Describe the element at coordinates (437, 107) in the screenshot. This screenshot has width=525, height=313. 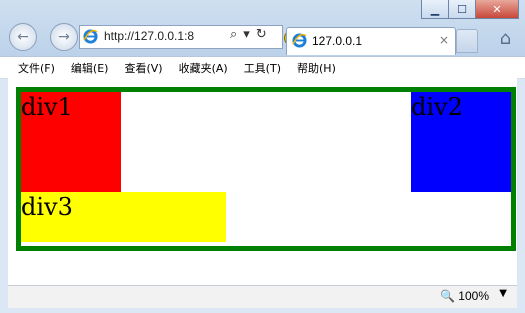
I see `div2-label: div2` at that location.